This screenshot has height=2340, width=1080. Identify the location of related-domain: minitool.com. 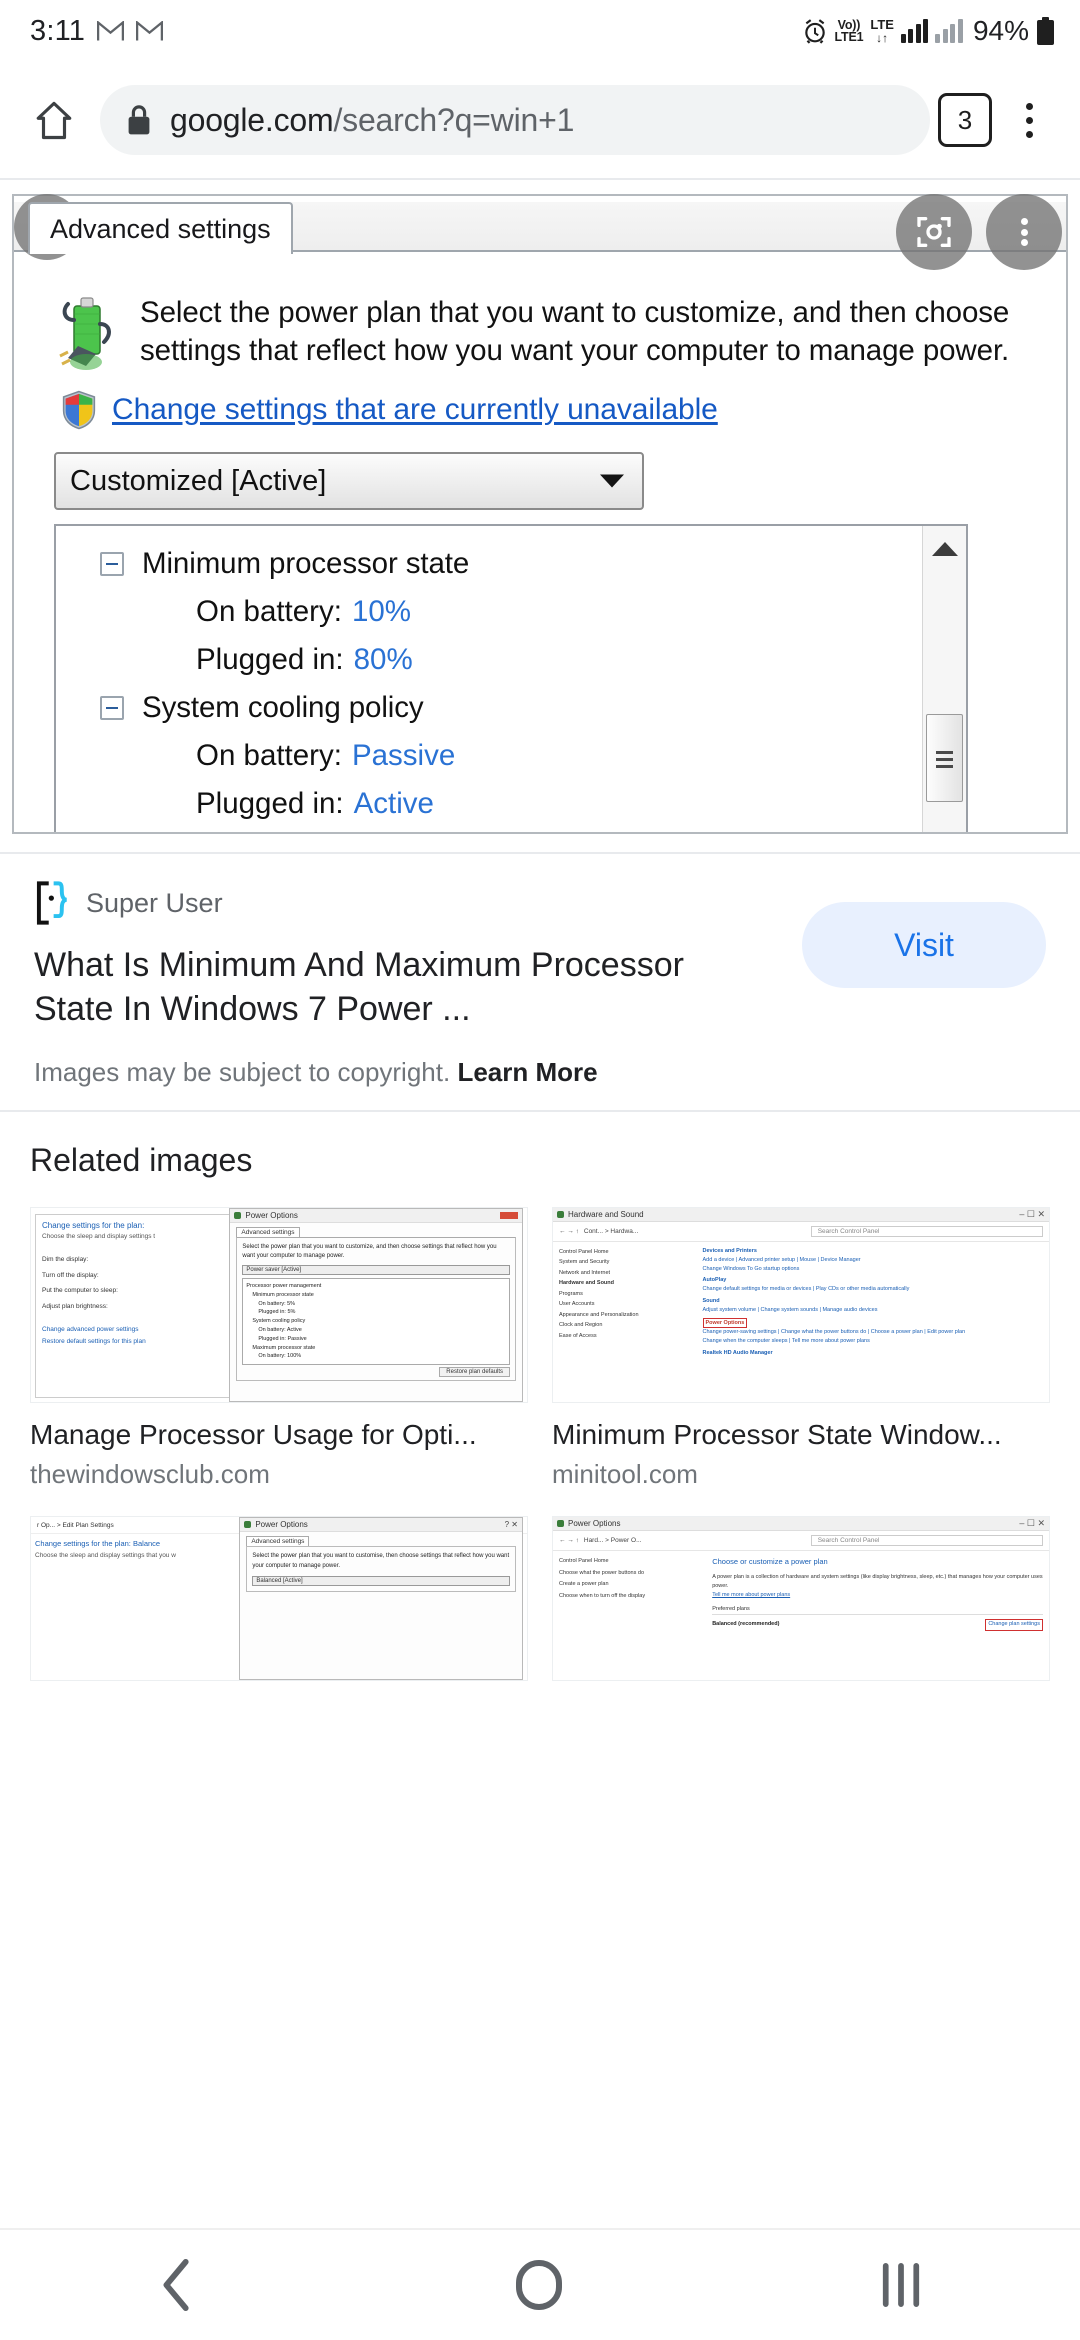
(625, 1474).